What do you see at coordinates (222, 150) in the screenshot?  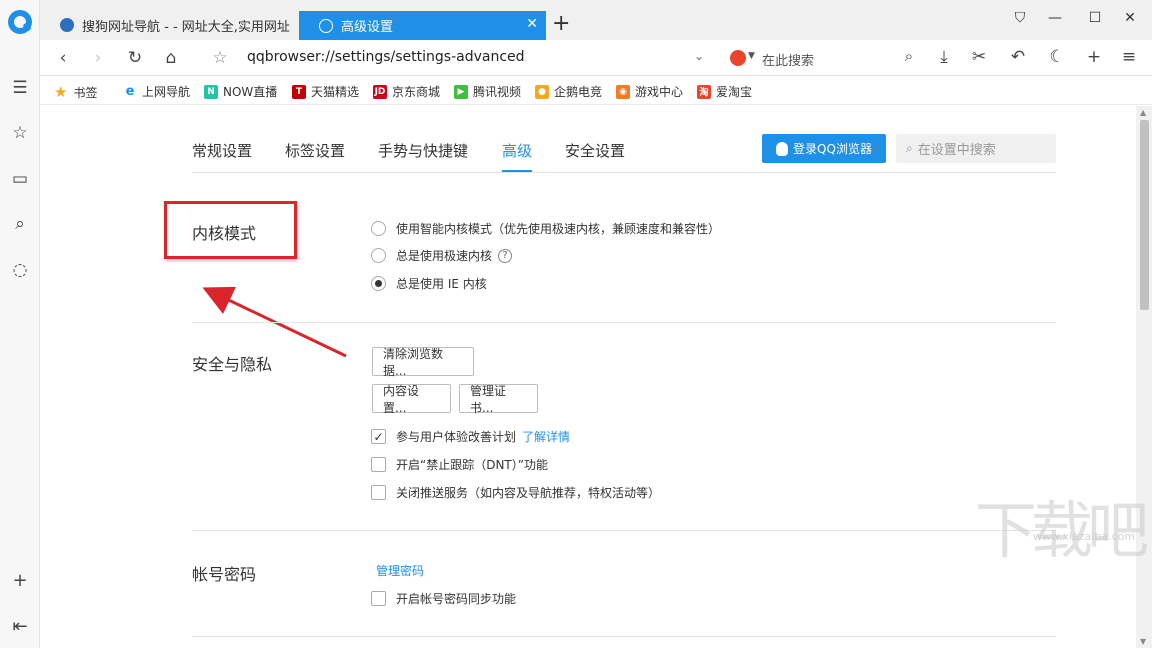 I see `tab-general: 常规设置` at bounding box center [222, 150].